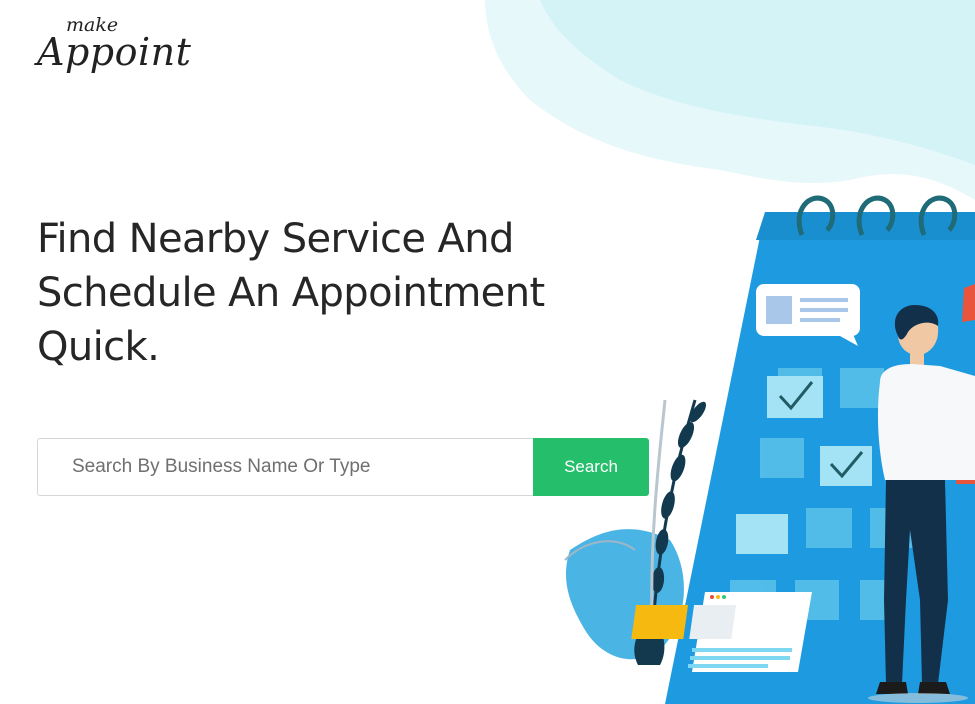  Describe the element at coordinates (291, 293) in the screenshot. I see `hero-title-line-2: Schedule An Appointment` at that location.